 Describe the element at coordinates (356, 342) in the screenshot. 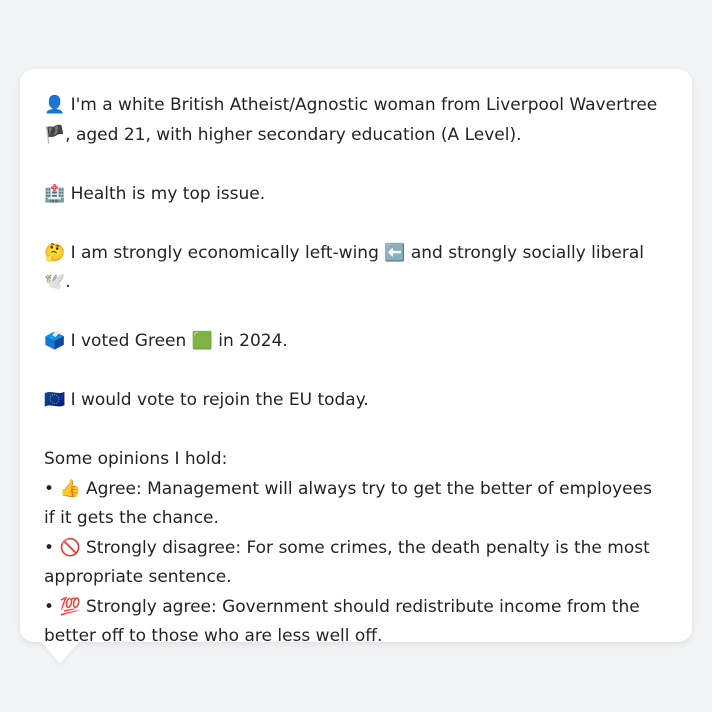

I see `vote-line: 🗳️ I voted Green 🟩 in 2024.` at that location.